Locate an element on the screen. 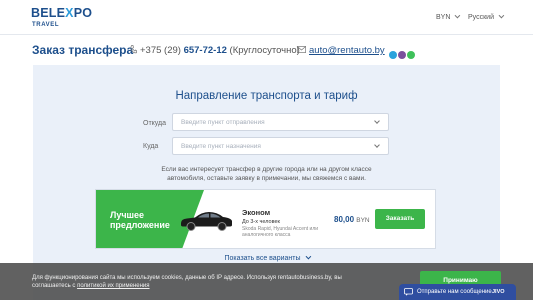  belexpo-travel-logo: BELEXPO TRAVEL is located at coordinates (63, 18).